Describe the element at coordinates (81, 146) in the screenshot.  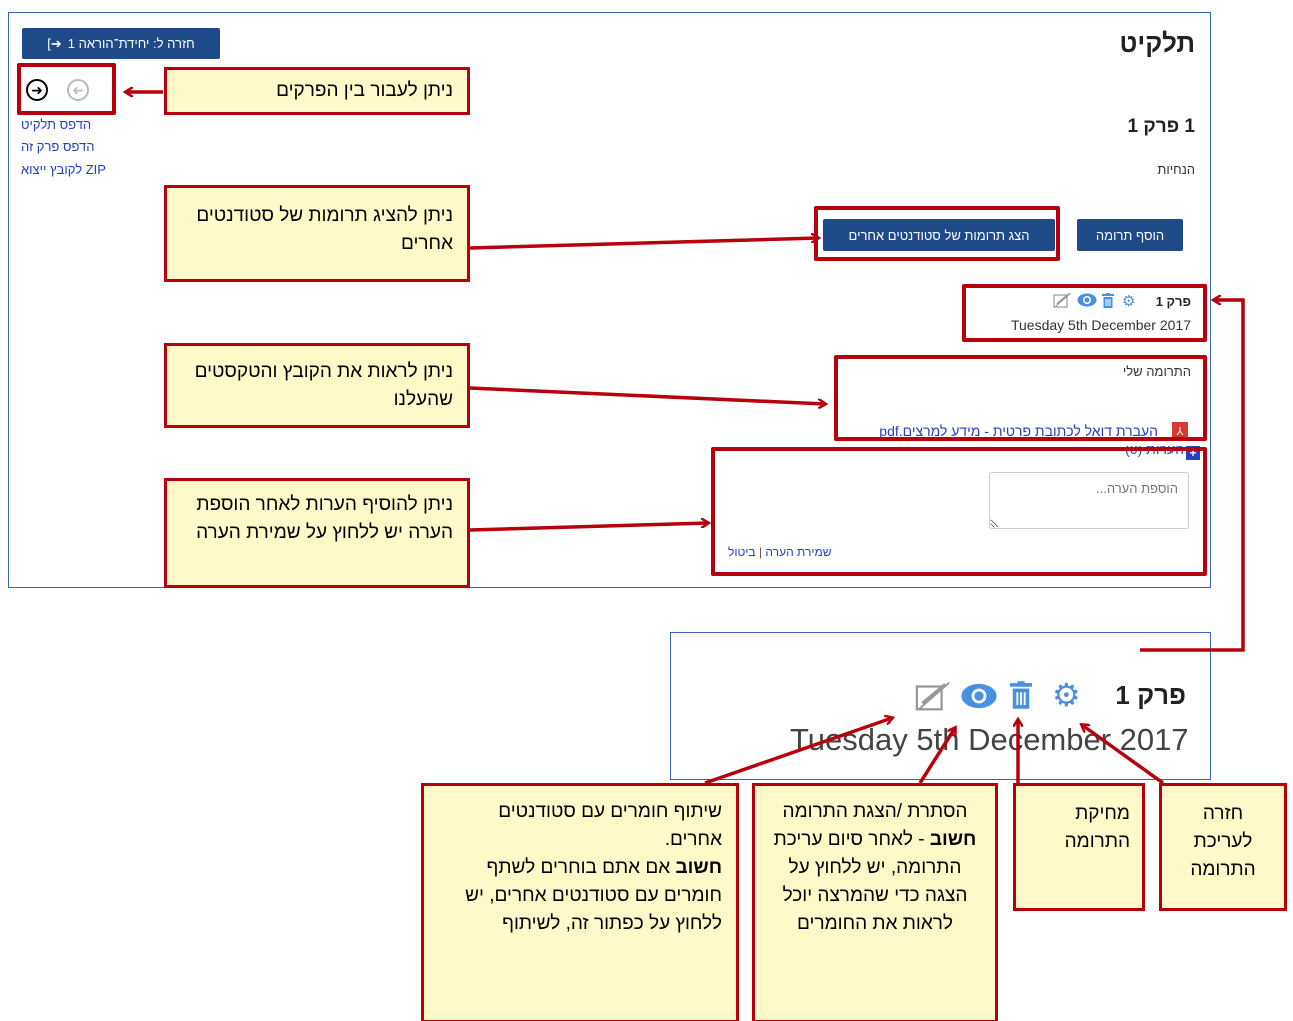
I see `print-chapter-link: הדפס פרק זה` at that location.